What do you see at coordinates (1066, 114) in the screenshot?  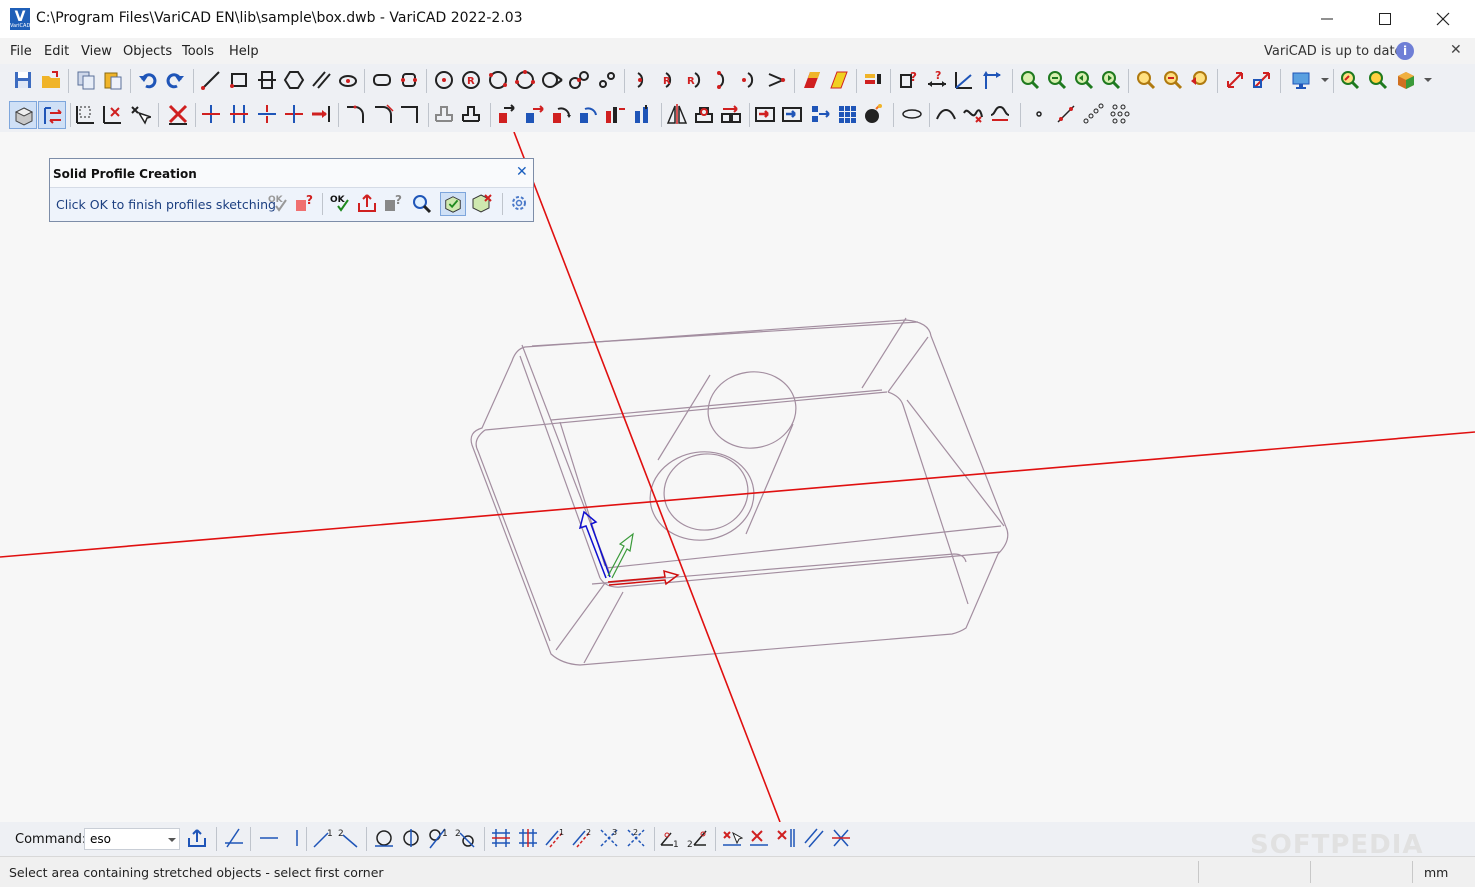 I see `points-on-line-icon` at bounding box center [1066, 114].